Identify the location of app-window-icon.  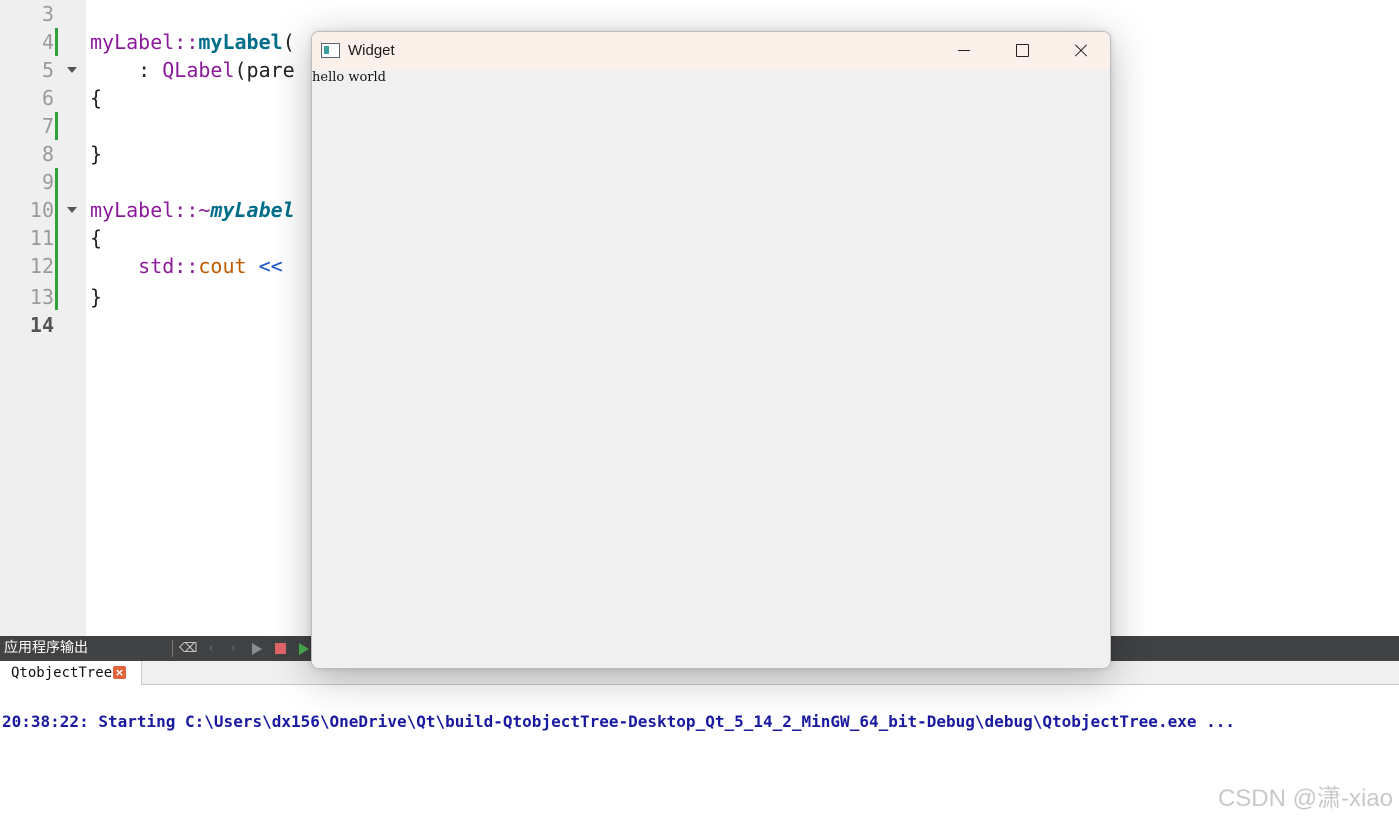
(330, 50).